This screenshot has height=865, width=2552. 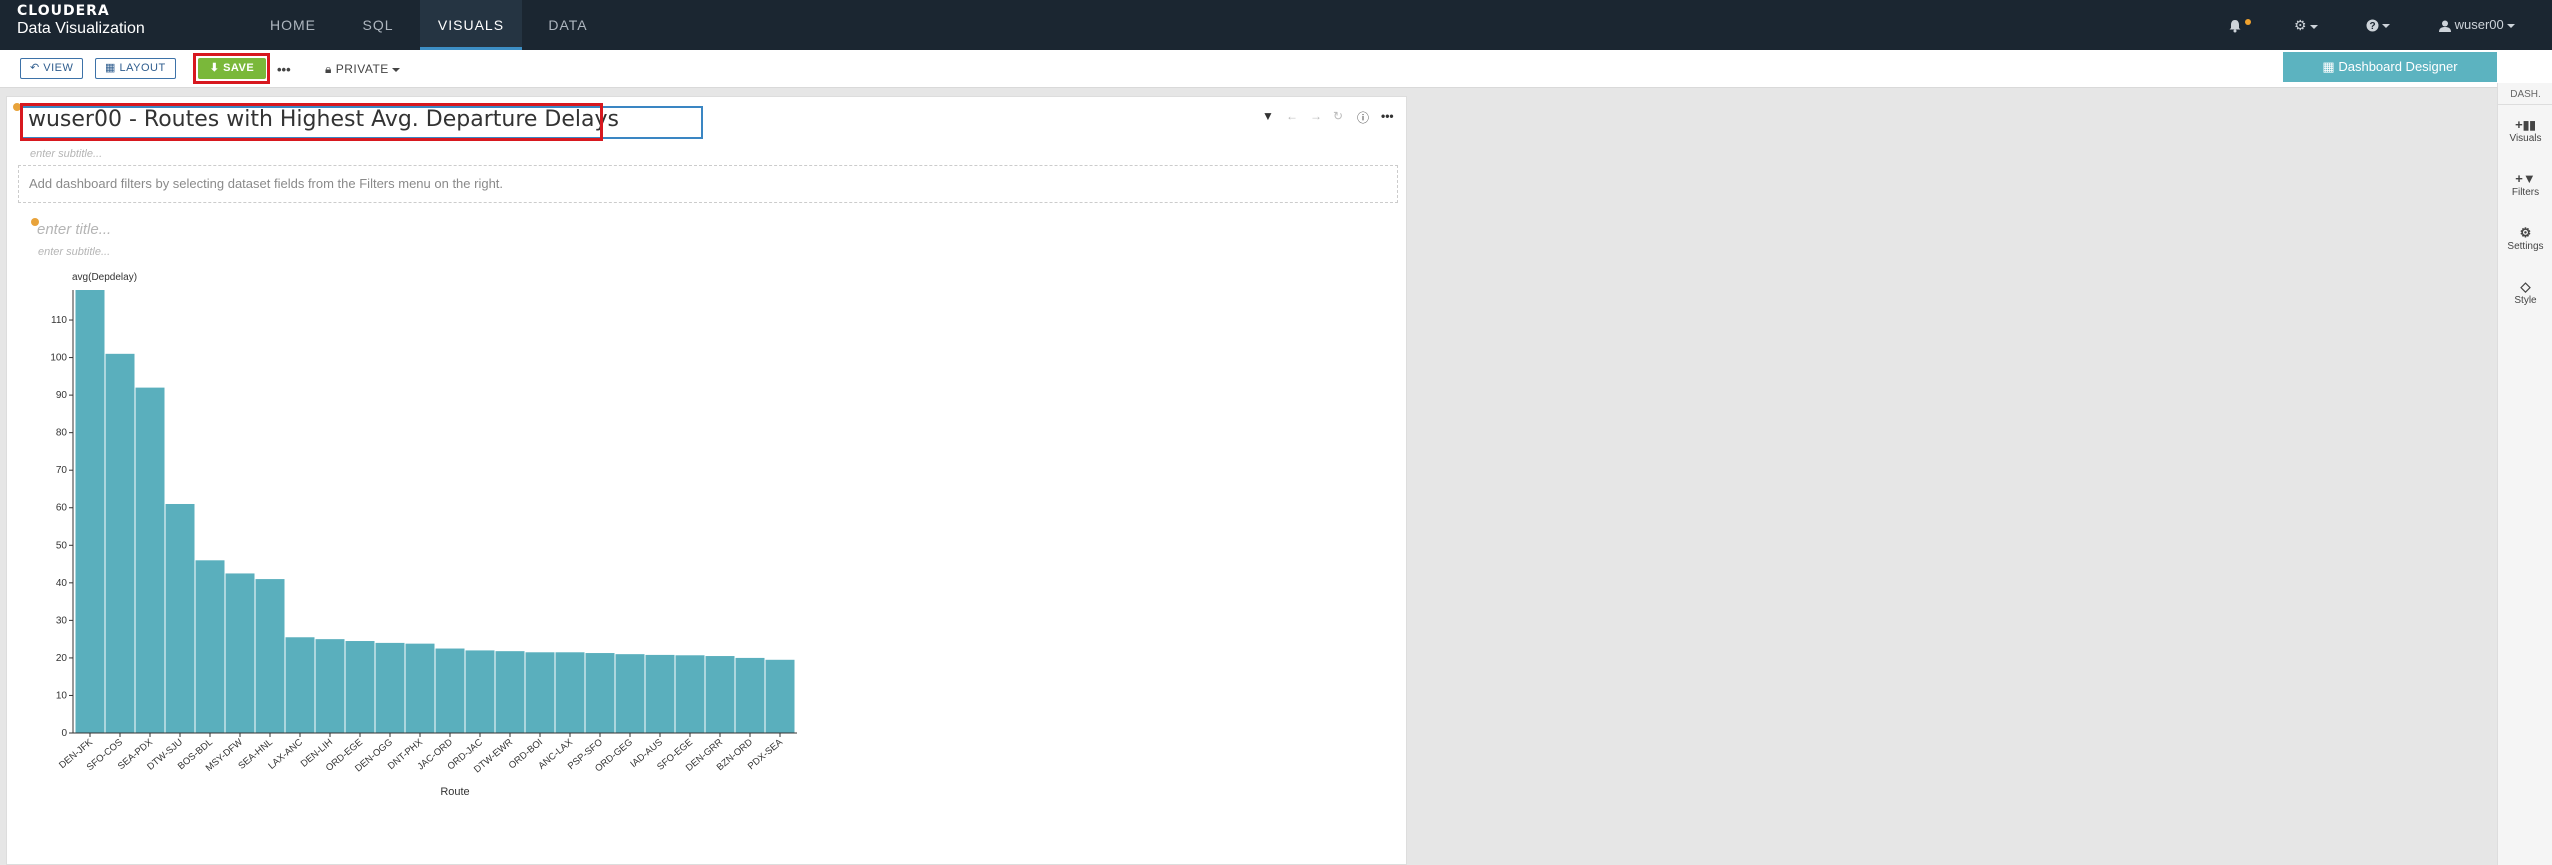 What do you see at coordinates (284, 69) in the screenshot?
I see `more-options-button: •••` at bounding box center [284, 69].